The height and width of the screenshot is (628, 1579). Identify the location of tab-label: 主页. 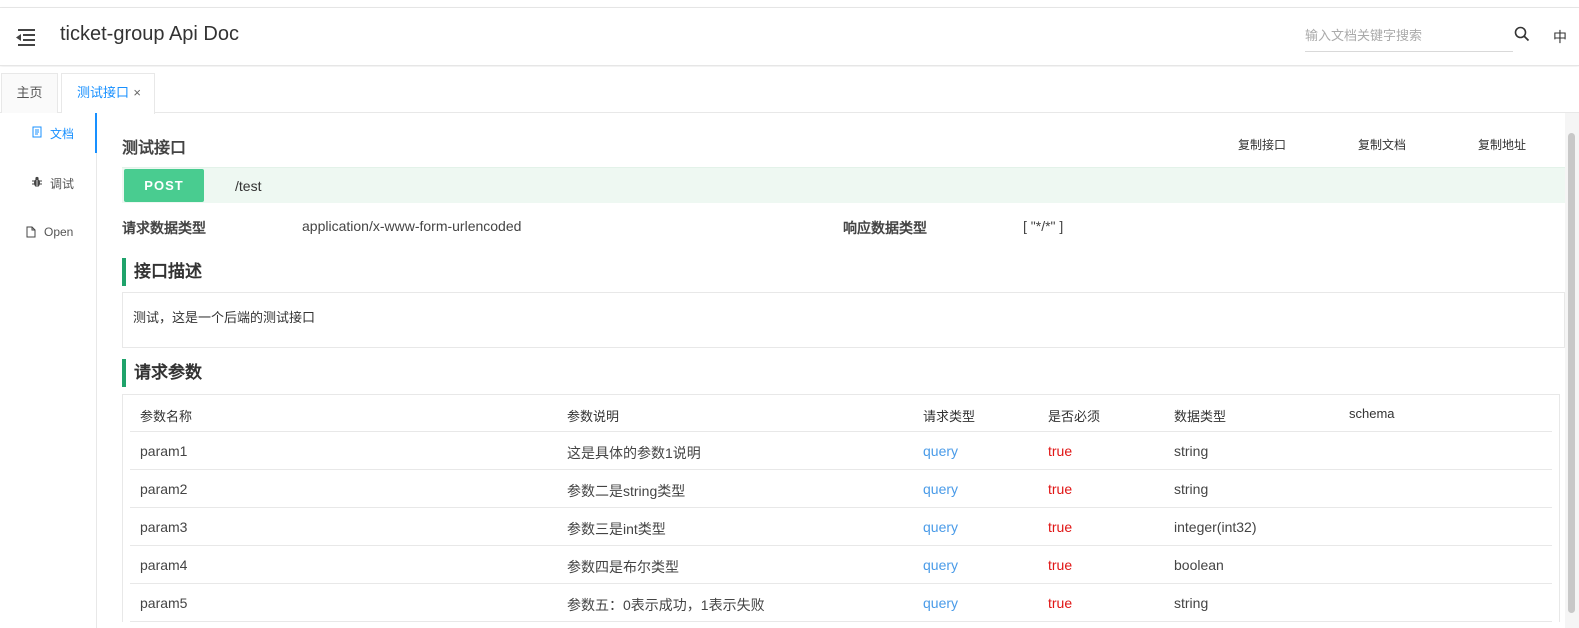
(29, 92).